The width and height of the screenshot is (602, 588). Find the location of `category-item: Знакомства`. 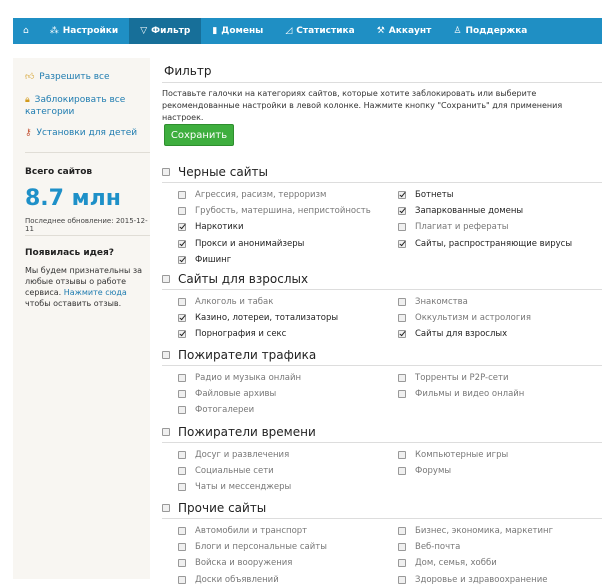

category-item: Знакомства is located at coordinates (433, 302).